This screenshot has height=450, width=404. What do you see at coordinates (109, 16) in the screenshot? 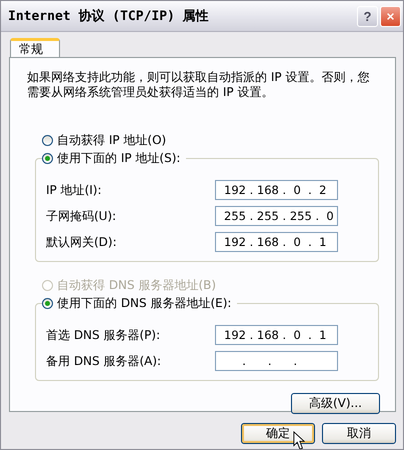
I see `window-title: Internet 协议 (TCP/IP) 属性` at bounding box center [109, 16].